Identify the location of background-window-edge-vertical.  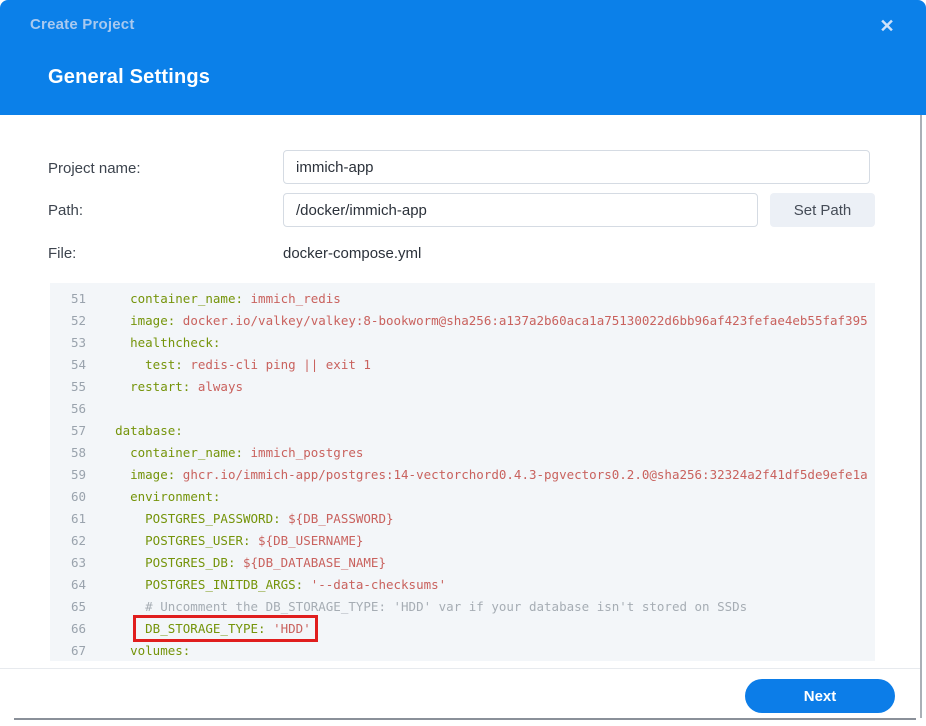
(921, 416).